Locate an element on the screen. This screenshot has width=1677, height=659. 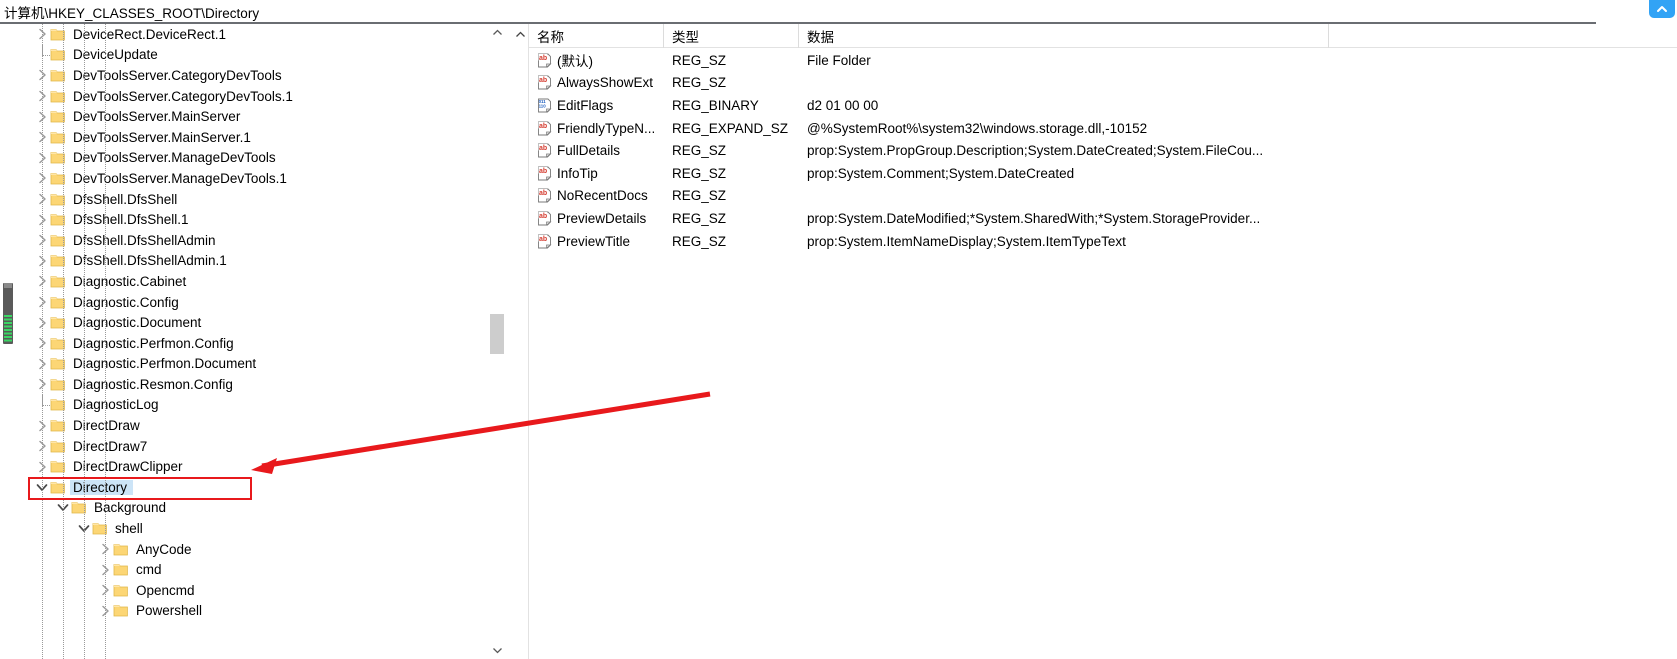
tree-item-label: DevToolsServer.ManageDevTools.1 is located at coordinates (180, 178).